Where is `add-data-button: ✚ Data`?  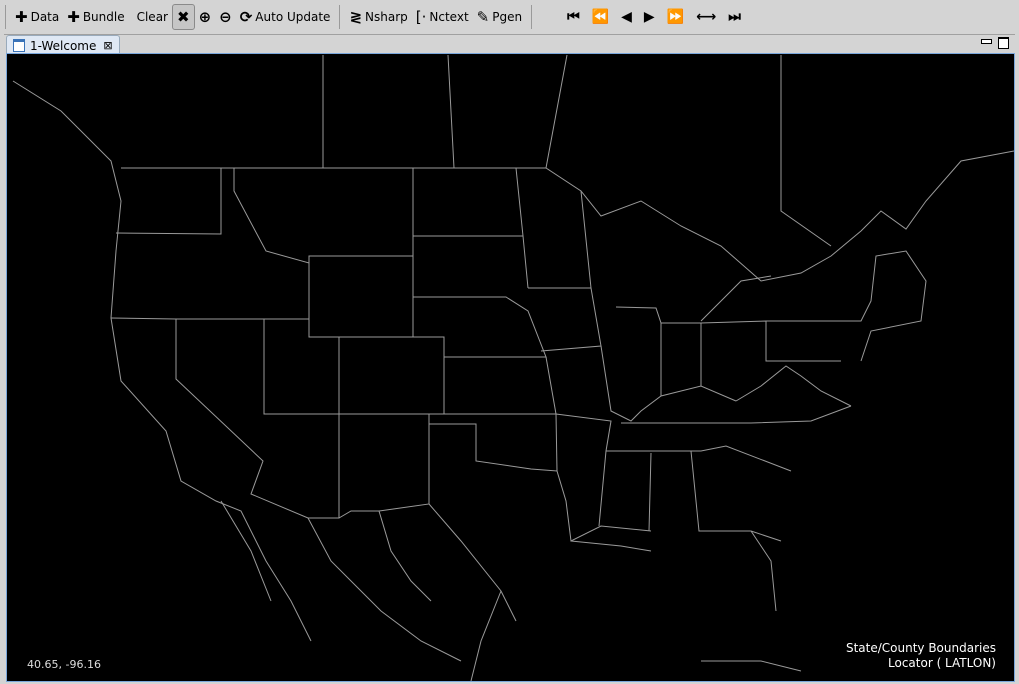
add-data-button: ✚ Data is located at coordinates (37, 17).